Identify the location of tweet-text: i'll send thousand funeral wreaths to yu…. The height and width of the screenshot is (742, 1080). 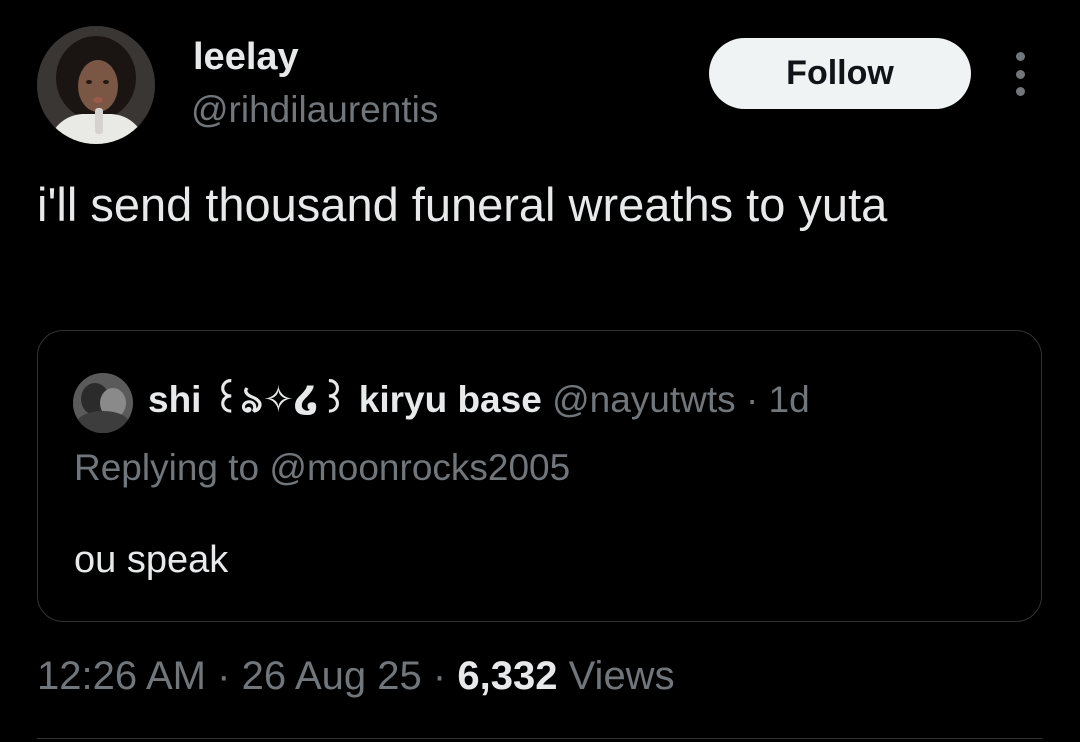
(462, 204).